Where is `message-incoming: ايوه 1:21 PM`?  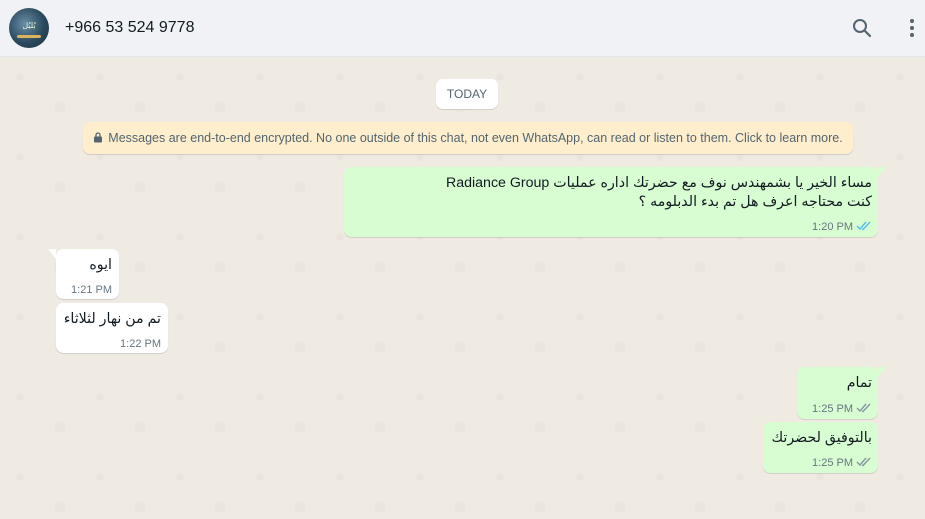
message-incoming: ايوه 1:21 PM is located at coordinates (83, 274).